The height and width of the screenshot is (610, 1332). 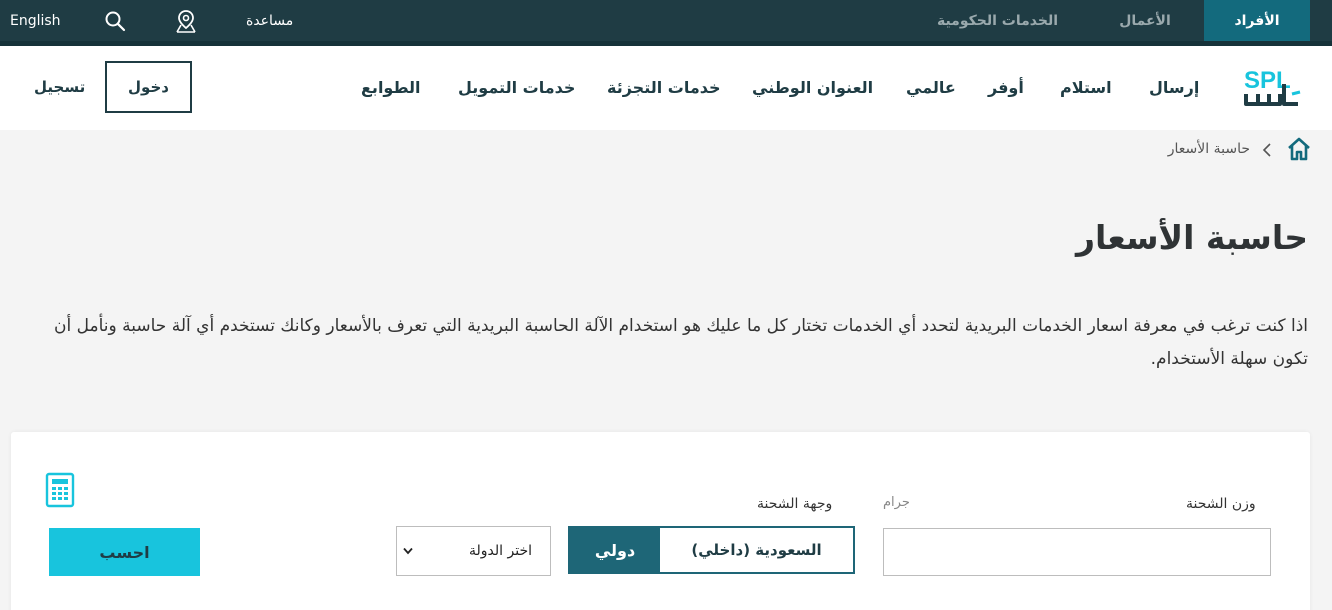 I want to click on country-select: اختر الدولة, so click(x=473, y=551).